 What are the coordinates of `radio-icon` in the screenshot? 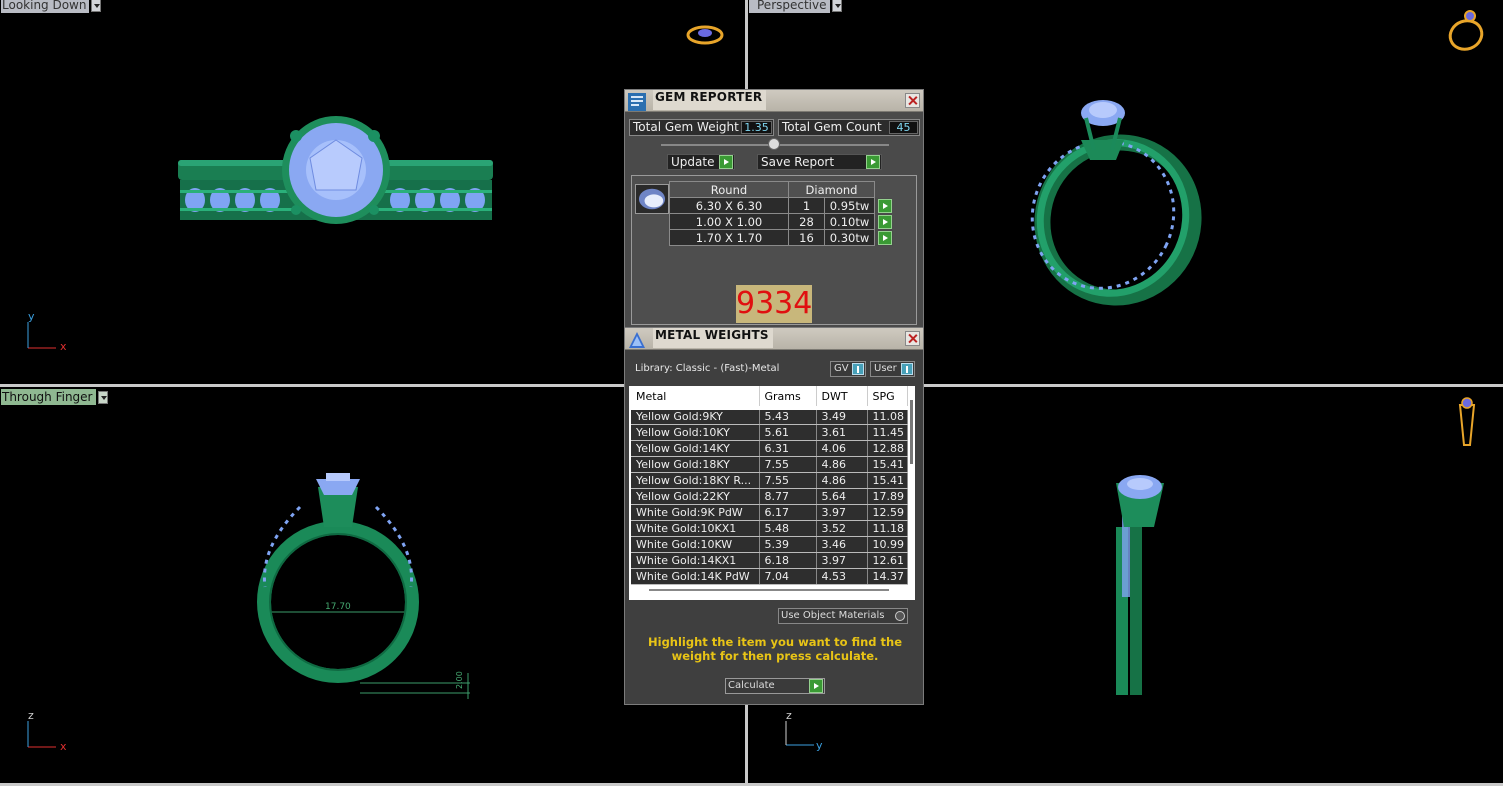 It's located at (900, 616).